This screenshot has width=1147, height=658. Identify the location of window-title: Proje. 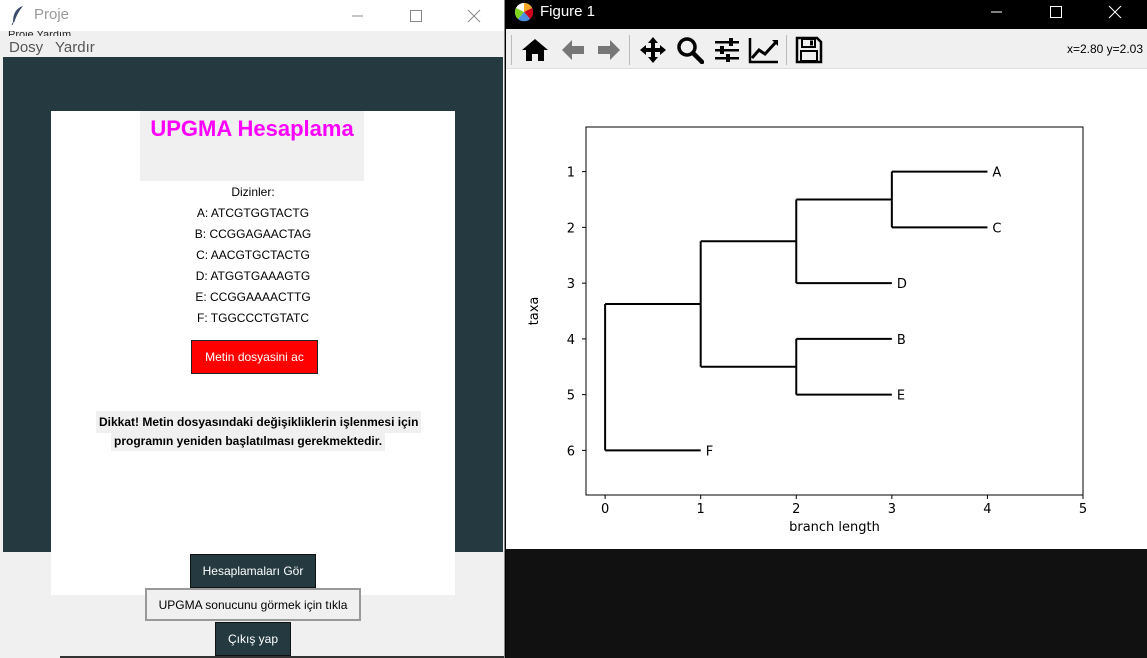
(52, 14).